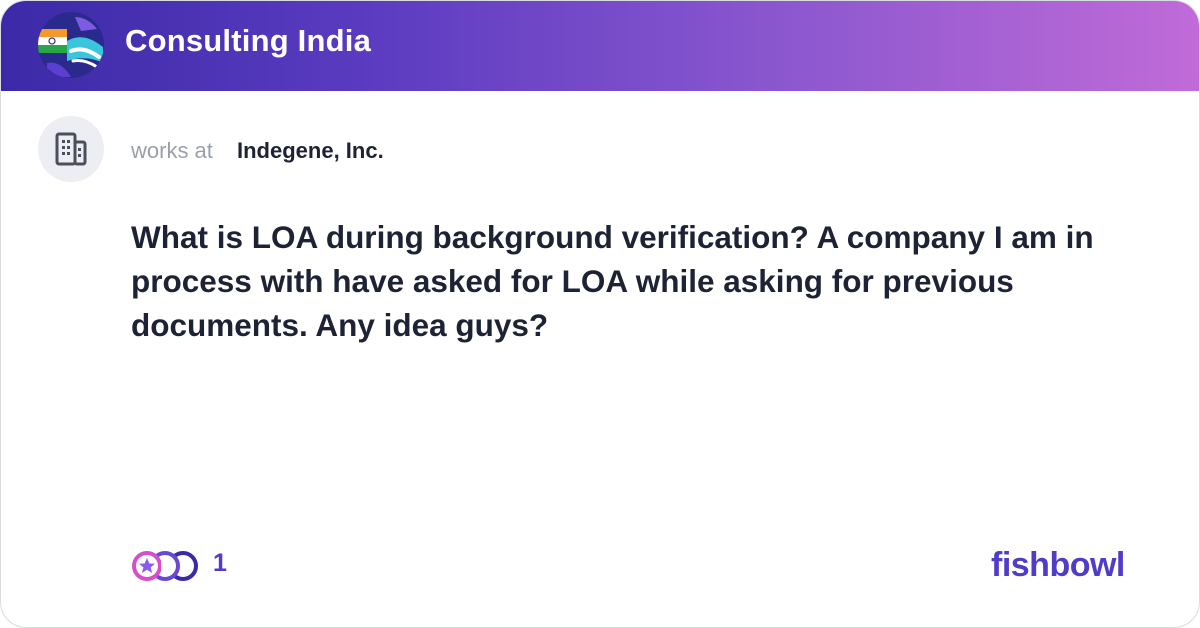 The width and height of the screenshot is (1200, 628). I want to click on company-name: Indegene, Inc., so click(310, 151).